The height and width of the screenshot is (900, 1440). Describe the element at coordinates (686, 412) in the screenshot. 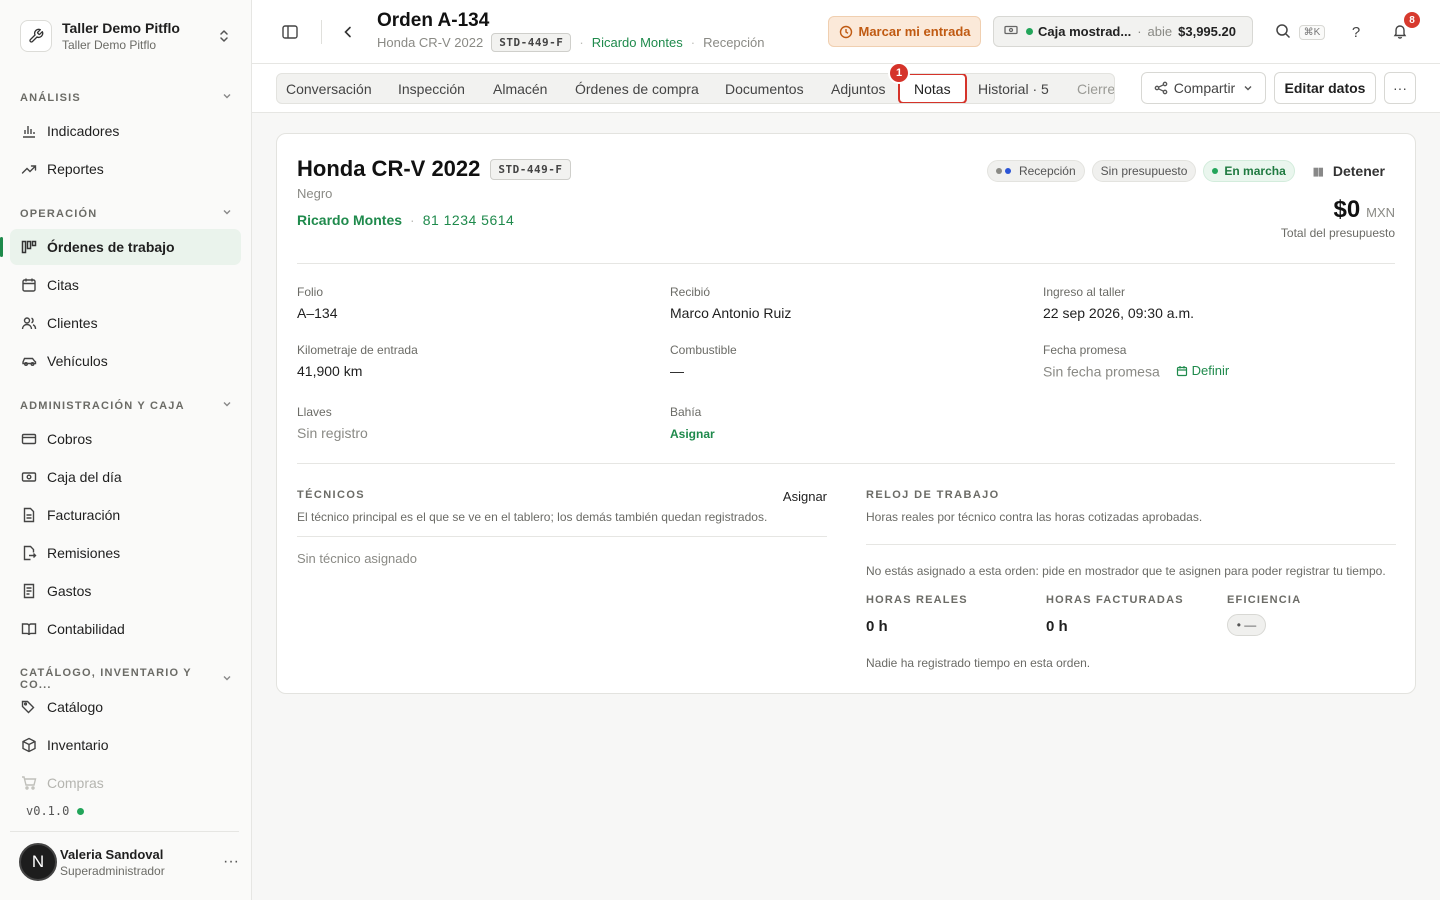

I see `field-label: Bahía` at that location.